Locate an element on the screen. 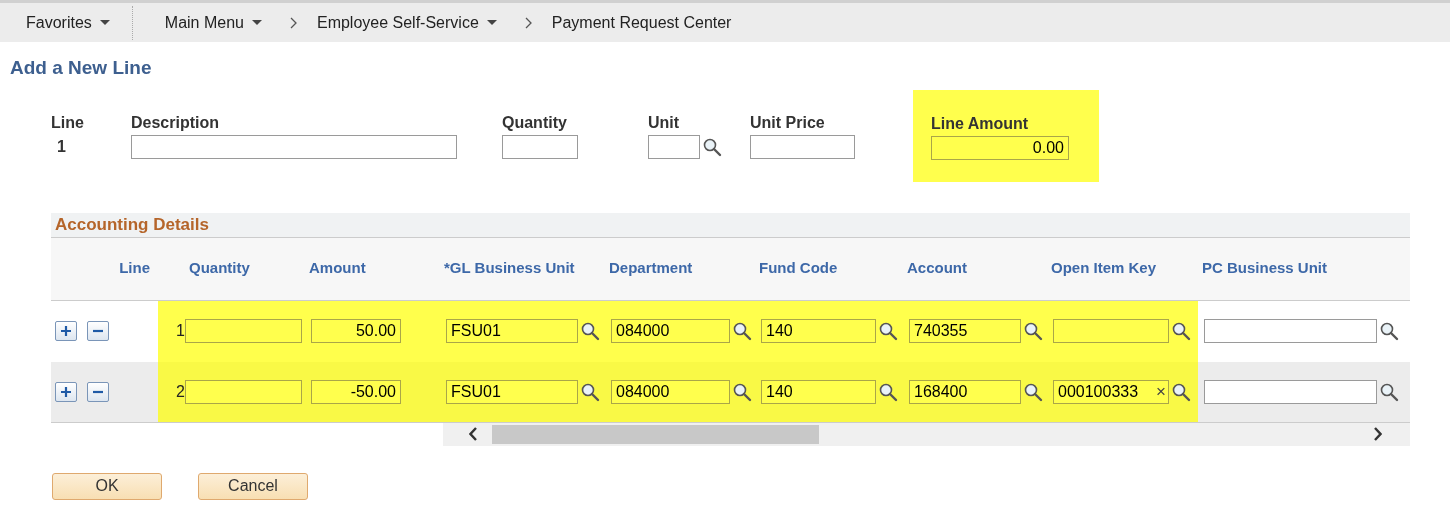 This screenshot has height=508, width=1450. field-label: Quantity is located at coordinates (535, 122).